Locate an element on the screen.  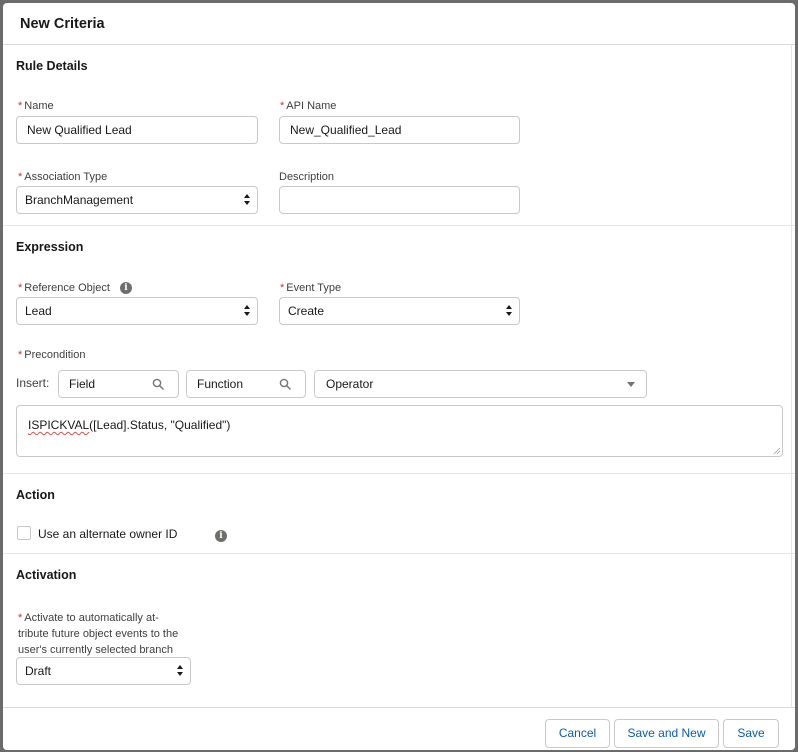
field-search: Field is located at coordinates (118, 384).